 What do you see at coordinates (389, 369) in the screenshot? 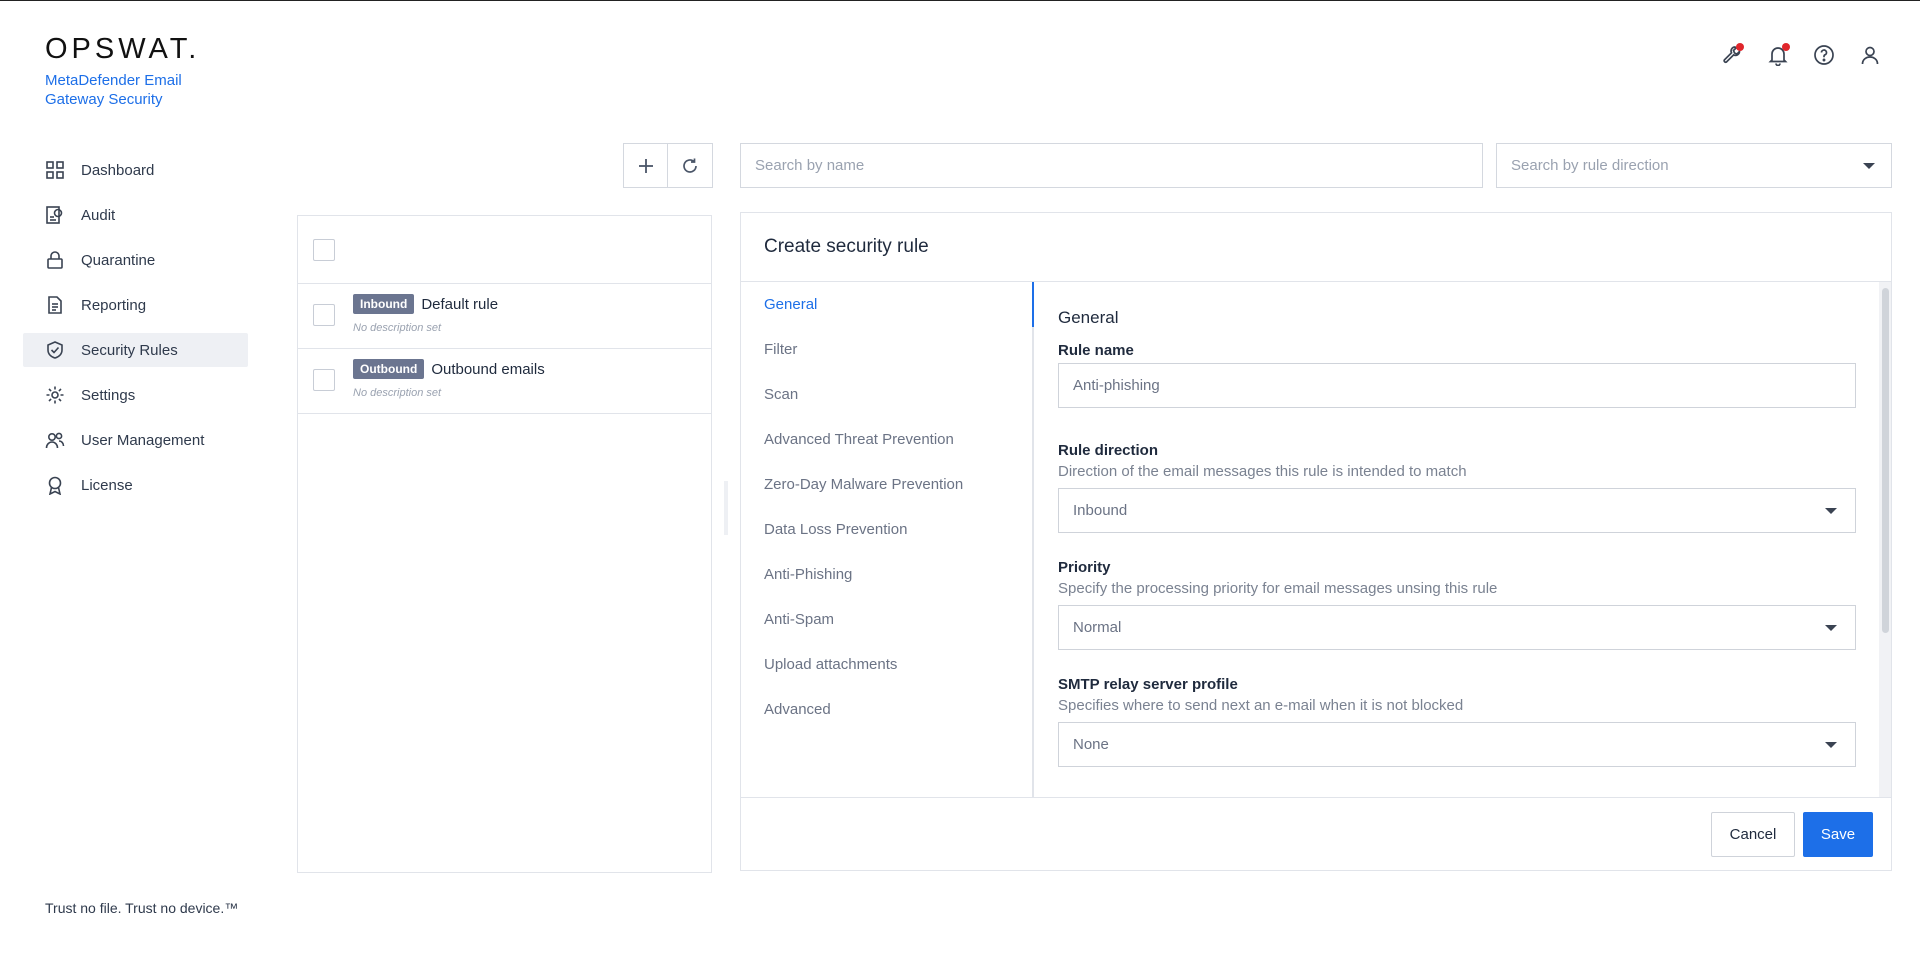
I see `direction-badge: Outbound` at bounding box center [389, 369].